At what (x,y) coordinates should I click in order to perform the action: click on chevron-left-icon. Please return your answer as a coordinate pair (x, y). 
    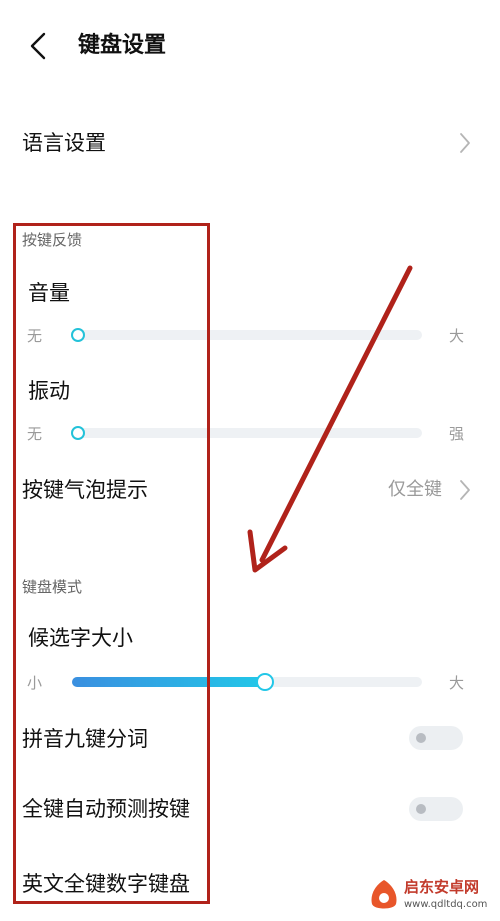
    Looking at the image, I should click on (38, 46).